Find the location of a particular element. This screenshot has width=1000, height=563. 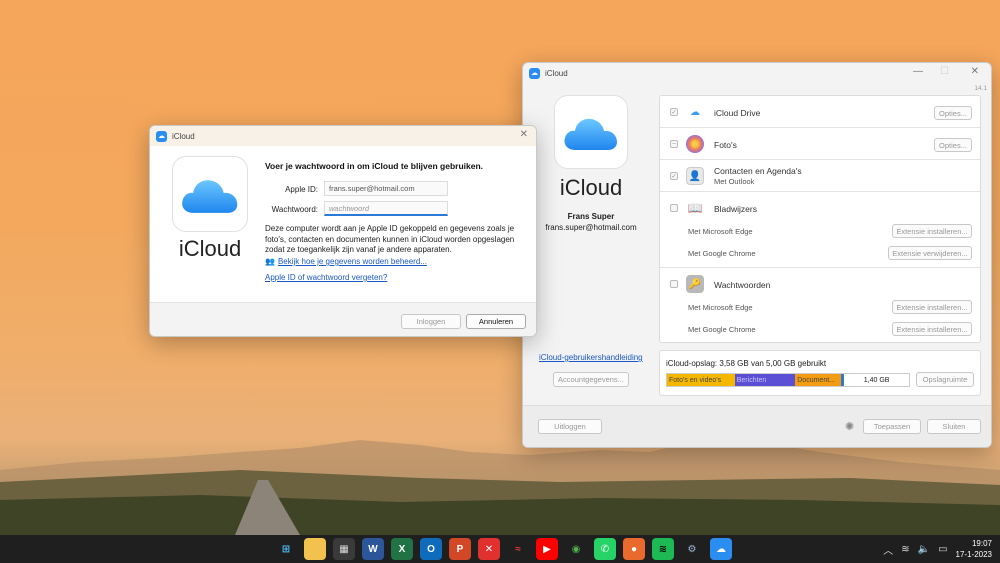

excel-icon: X is located at coordinates (402, 549).